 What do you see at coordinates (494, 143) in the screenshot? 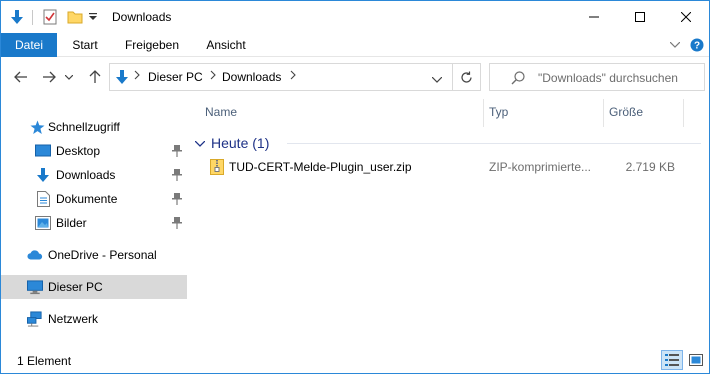
I see `group-divider` at bounding box center [494, 143].